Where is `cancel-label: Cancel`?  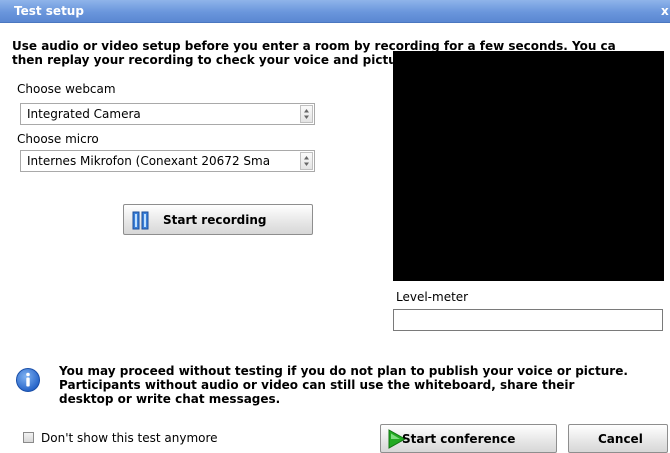 cancel-label: Cancel is located at coordinates (620, 439).